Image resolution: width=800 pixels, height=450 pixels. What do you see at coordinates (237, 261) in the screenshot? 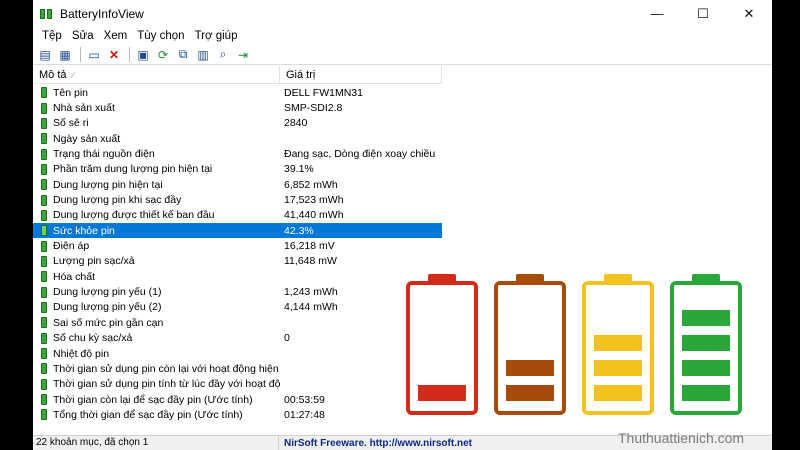
I see `table-row: Lượng pin sạc/xả 11,648 mW` at bounding box center [237, 261].